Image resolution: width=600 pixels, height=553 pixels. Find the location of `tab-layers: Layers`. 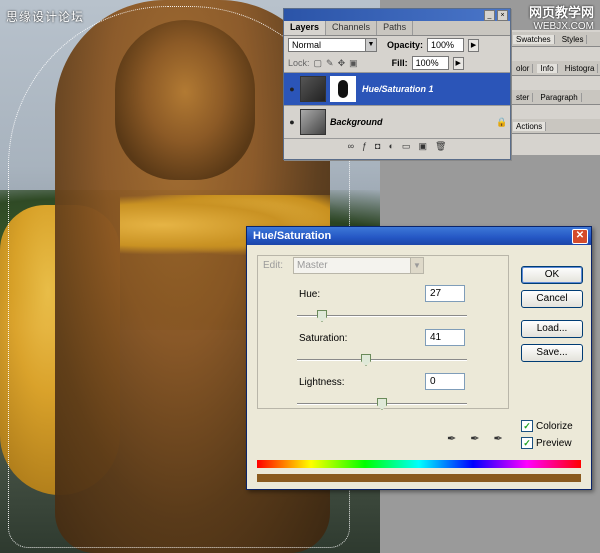

tab-layers: Layers is located at coordinates (305, 28).